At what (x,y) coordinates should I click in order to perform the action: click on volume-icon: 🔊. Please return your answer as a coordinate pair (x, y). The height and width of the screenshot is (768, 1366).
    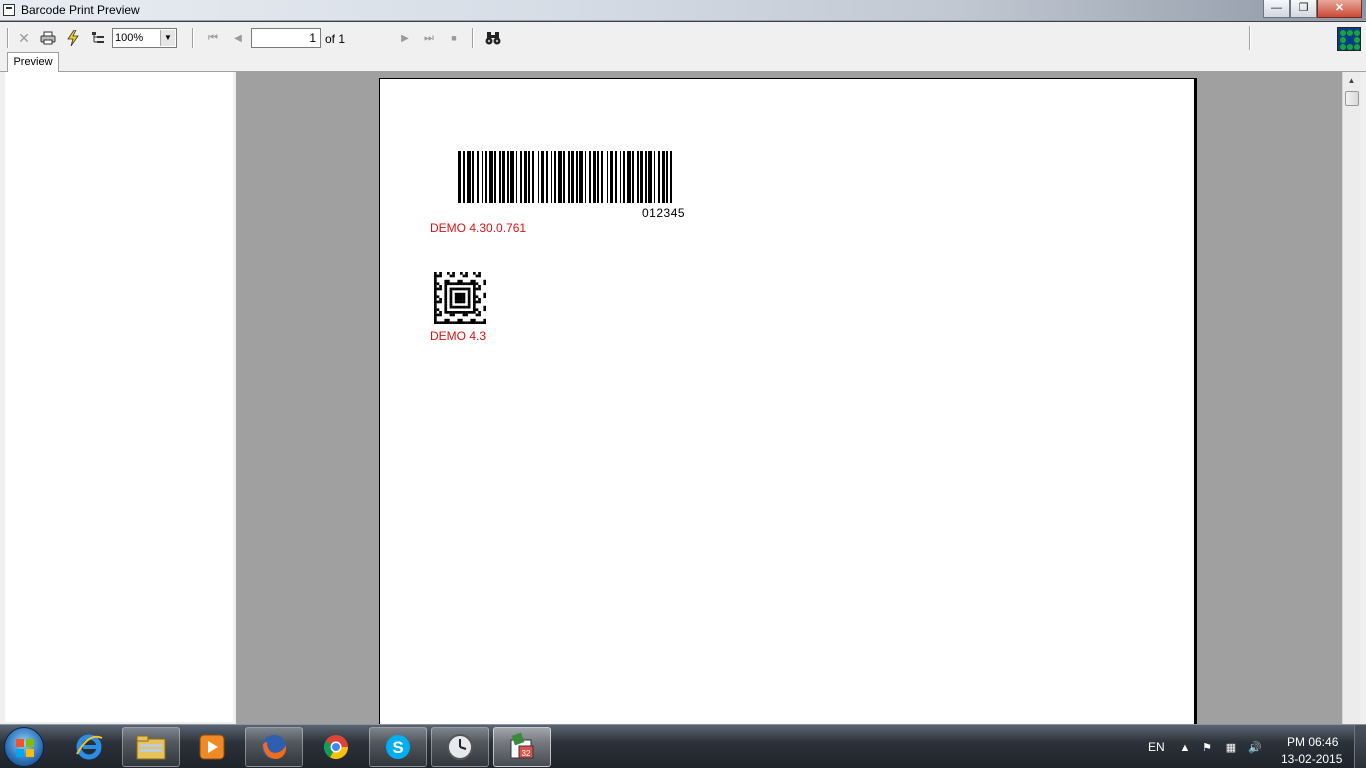
    Looking at the image, I should click on (1255, 748).